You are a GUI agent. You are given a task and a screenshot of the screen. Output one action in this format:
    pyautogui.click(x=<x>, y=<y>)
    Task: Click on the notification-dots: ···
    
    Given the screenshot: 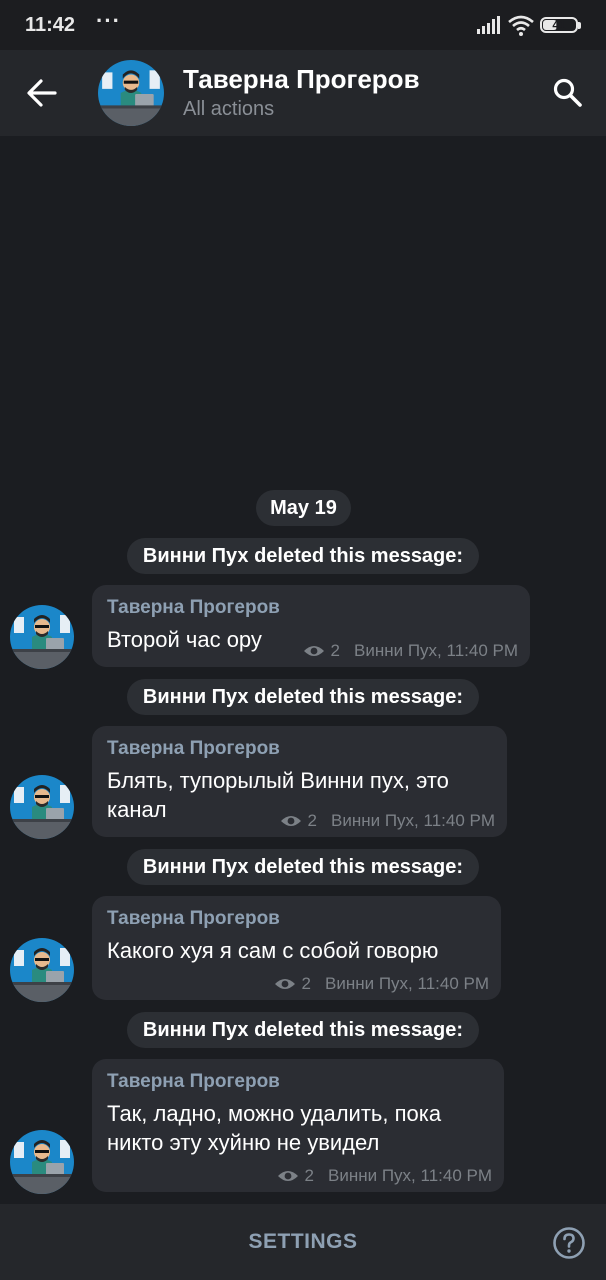 What is the action you would take?
    pyautogui.click(x=108, y=20)
    